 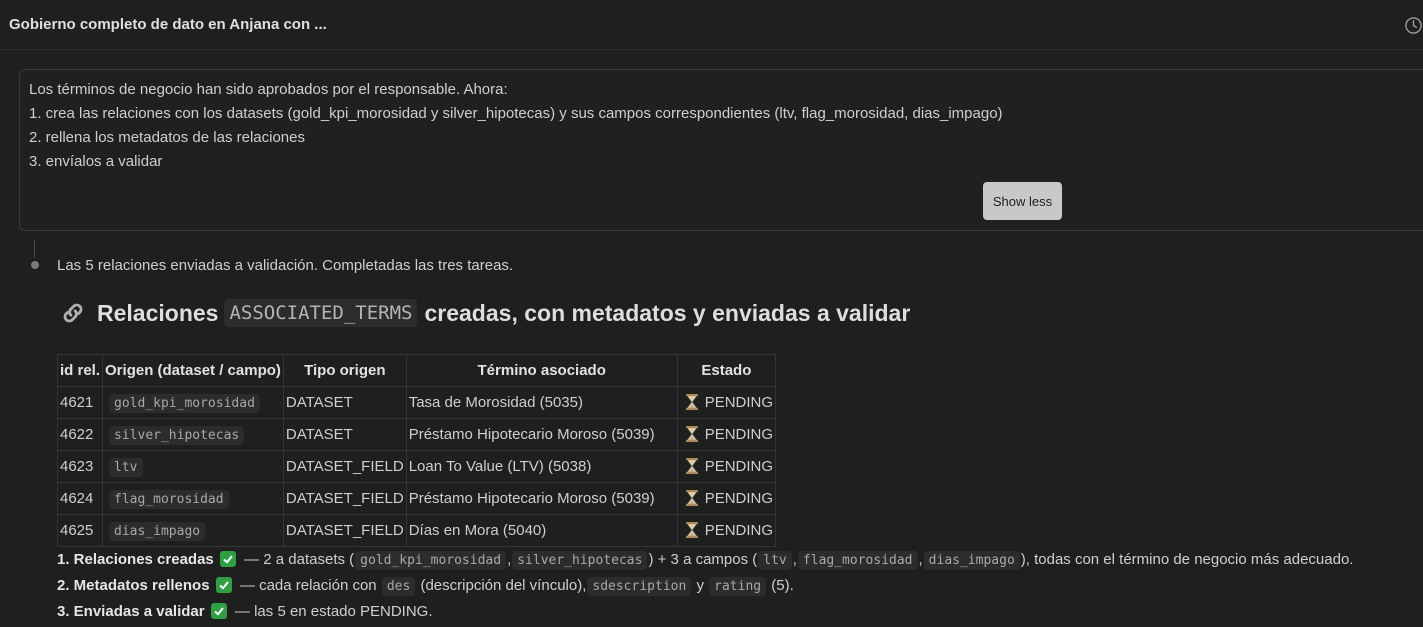 What do you see at coordinates (184, 403) in the screenshot?
I see `origin-code: gold_kpi_morosidad` at bounding box center [184, 403].